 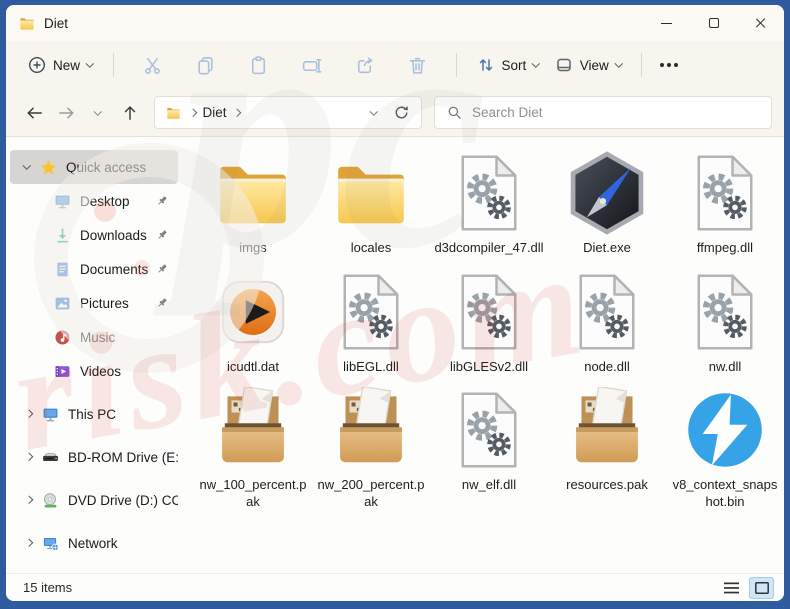 I want to click on sidebar-item-desktop: Desktop, so click(x=94, y=201).